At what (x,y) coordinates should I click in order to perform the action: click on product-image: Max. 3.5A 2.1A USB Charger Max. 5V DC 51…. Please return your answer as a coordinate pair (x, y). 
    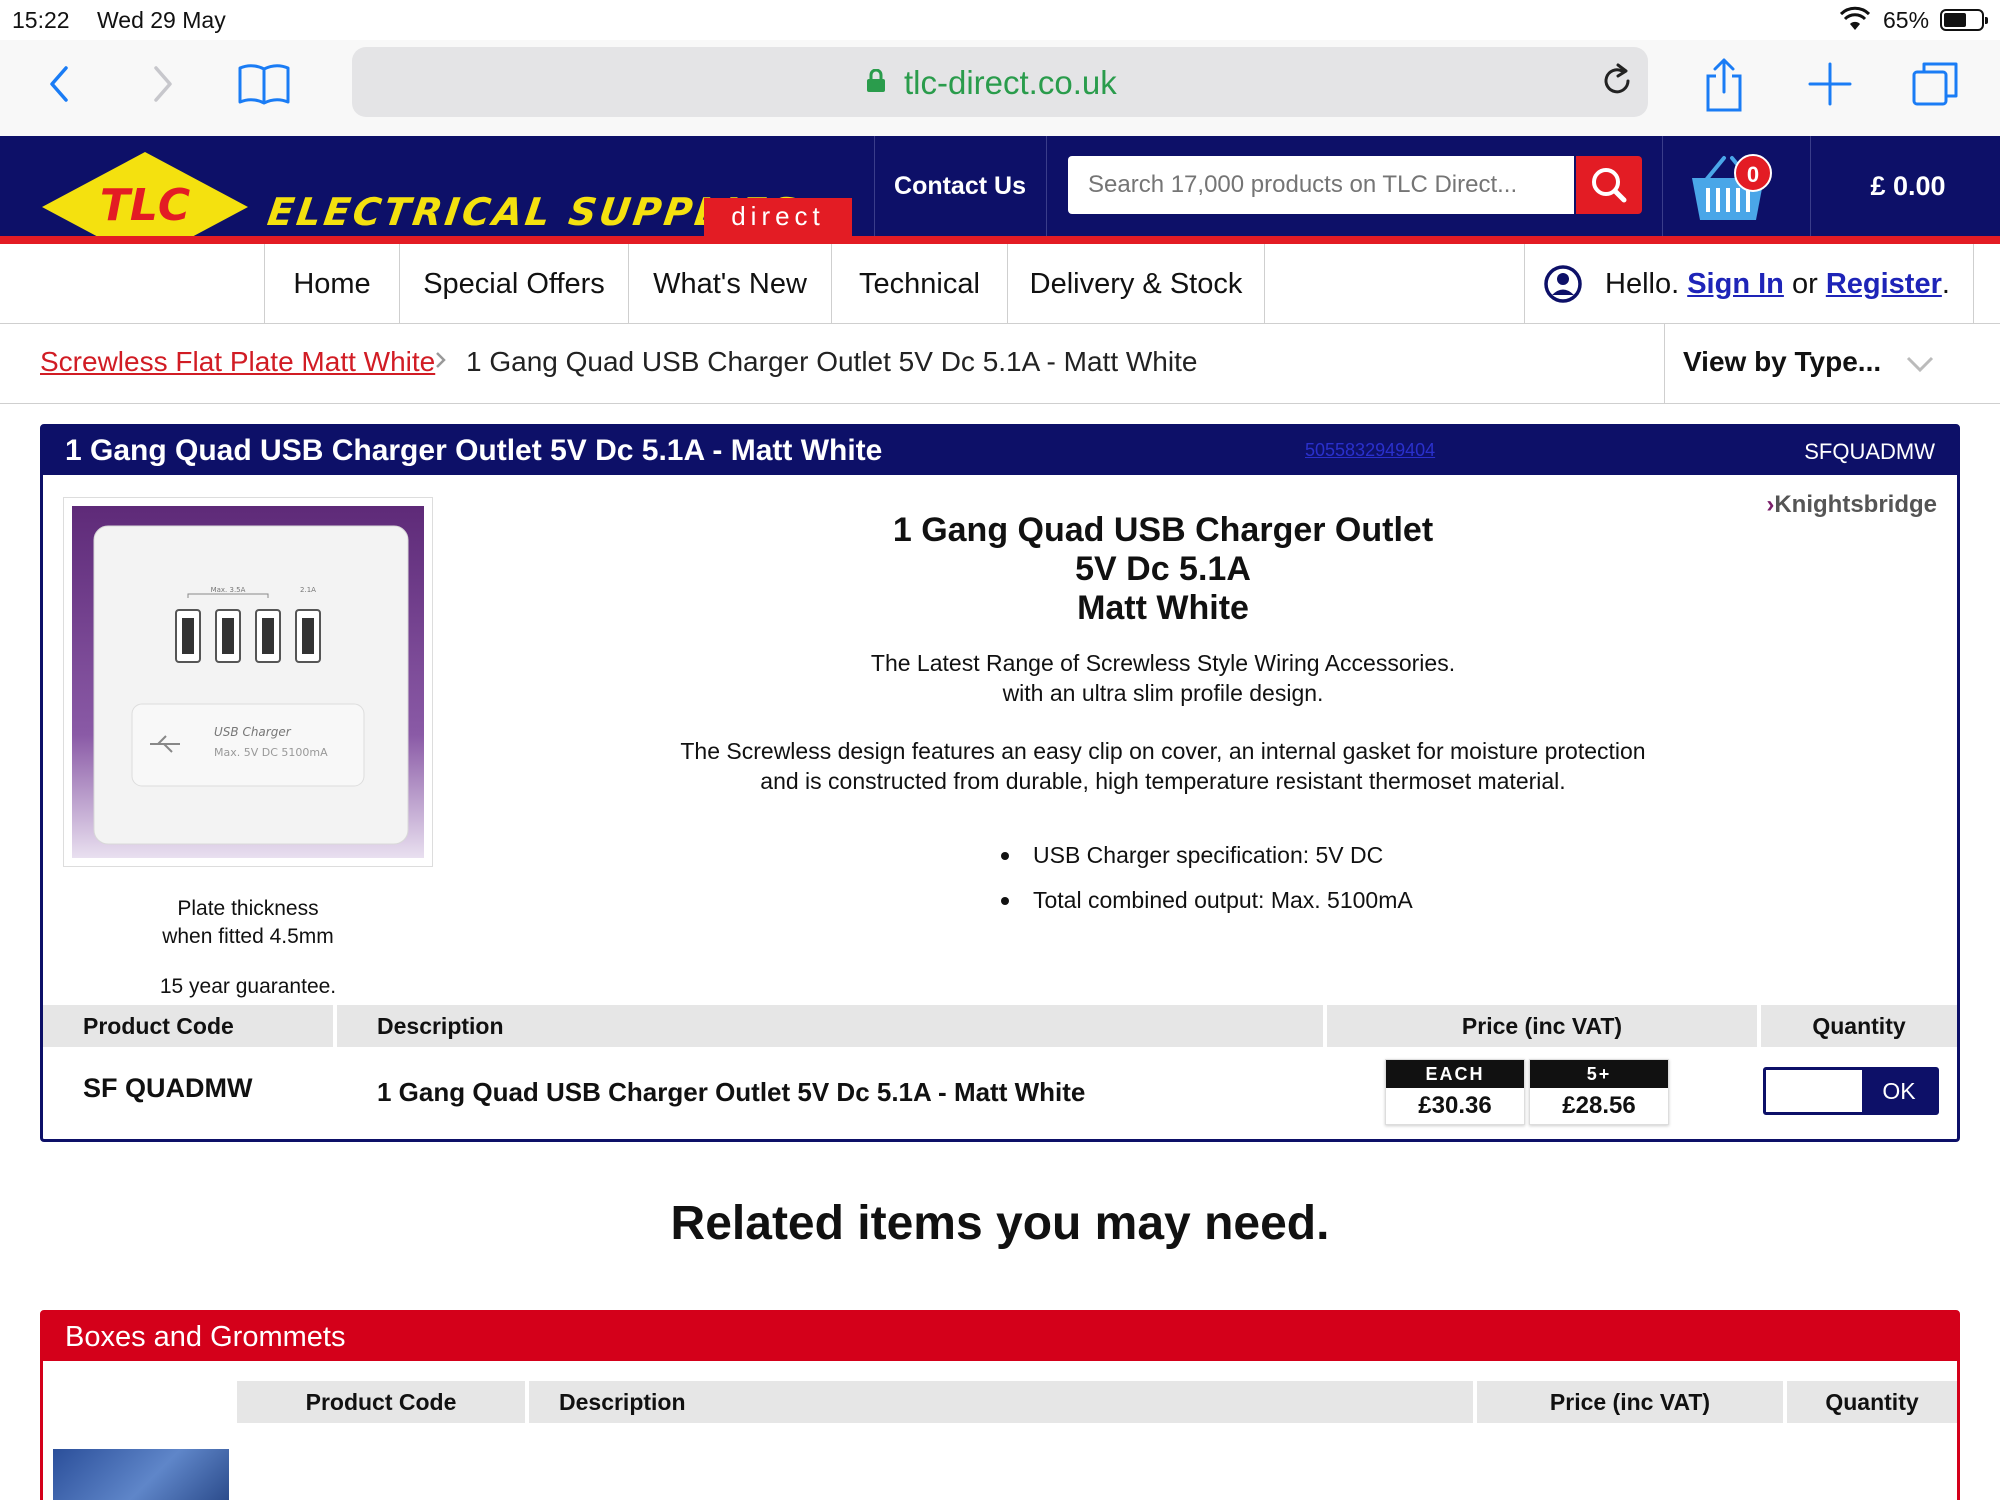
    Looking at the image, I should click on (248, 682).